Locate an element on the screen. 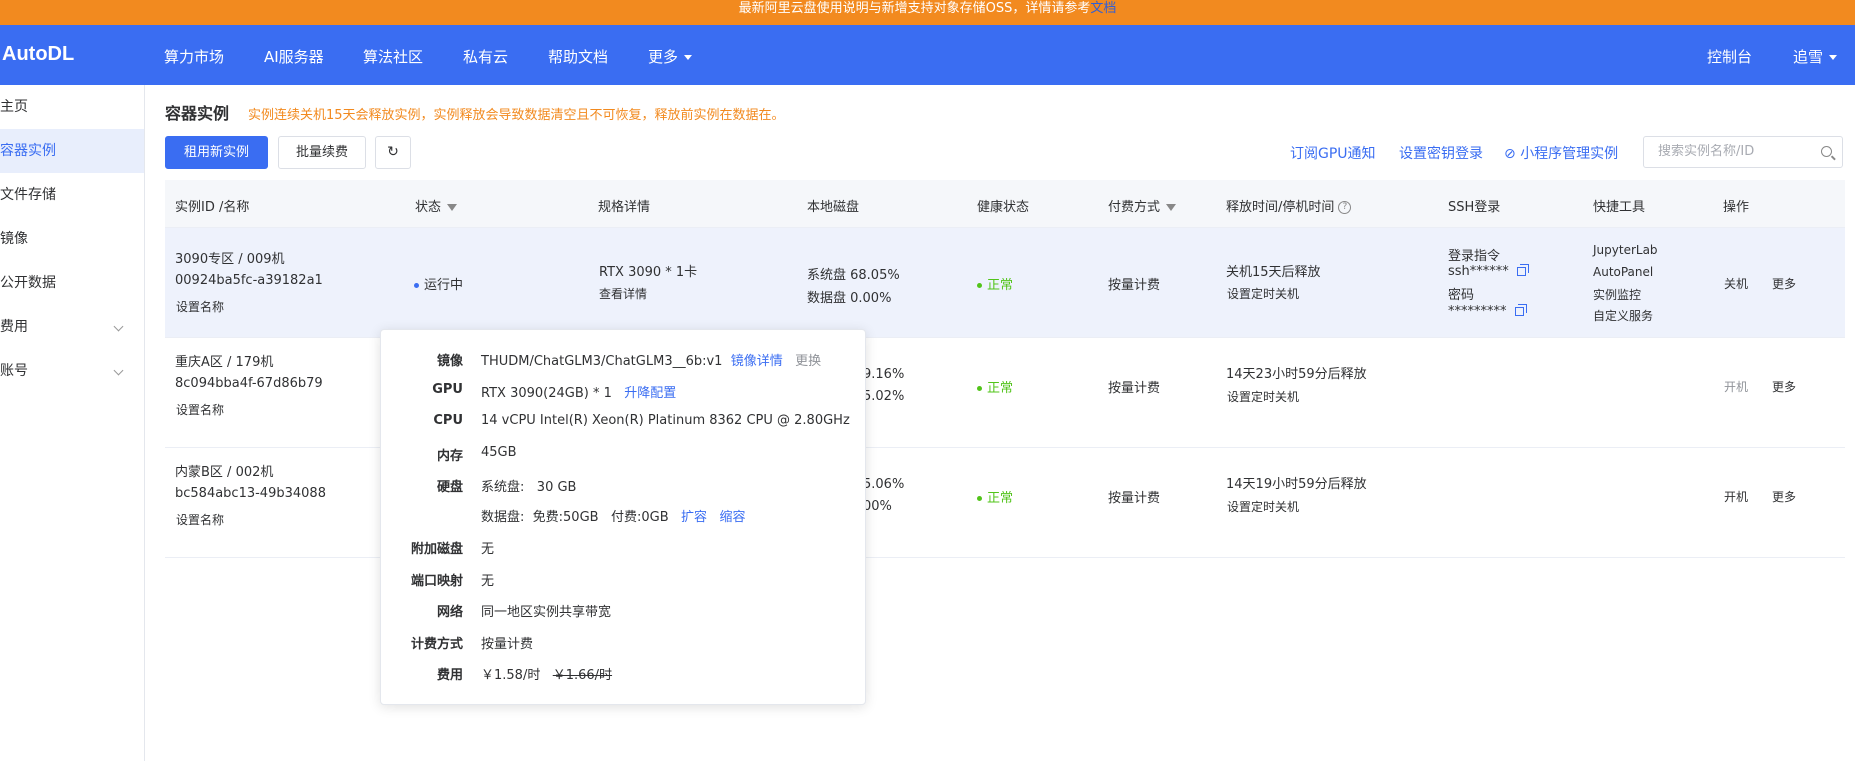 The width and height of the screenshot is (1855, 761). popover-label: 附加磁盘 is located at coordinates (436, 549).